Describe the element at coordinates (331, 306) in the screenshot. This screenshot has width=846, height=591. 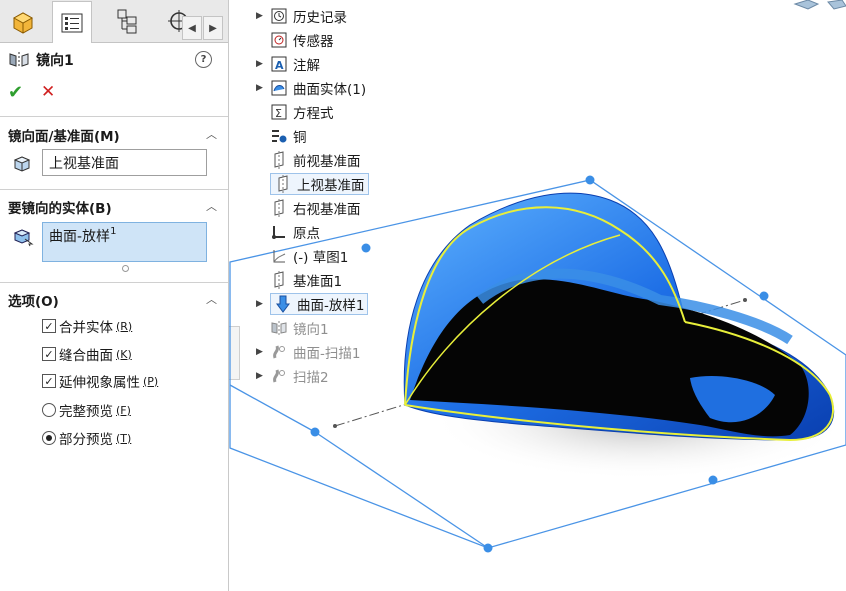
I see `tree-item-label: 曲面-放样1` at that location.